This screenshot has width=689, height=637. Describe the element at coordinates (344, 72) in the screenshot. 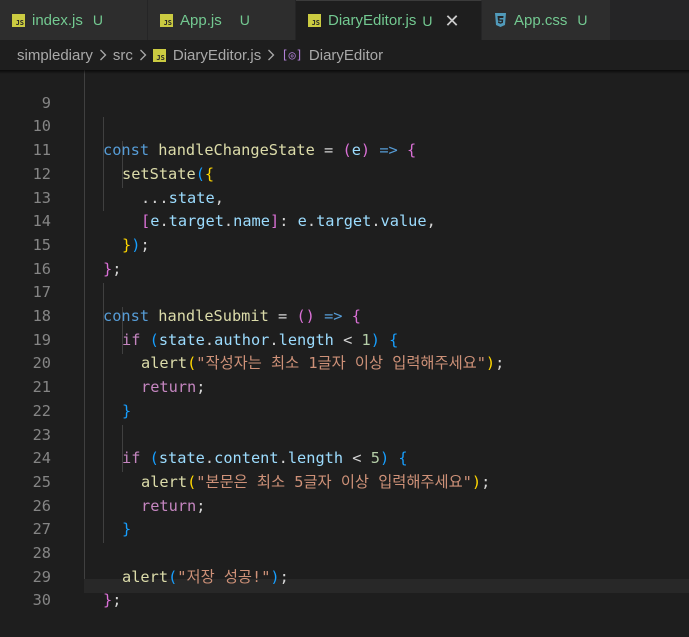

I see `breadcrumb-shadow` at that location.